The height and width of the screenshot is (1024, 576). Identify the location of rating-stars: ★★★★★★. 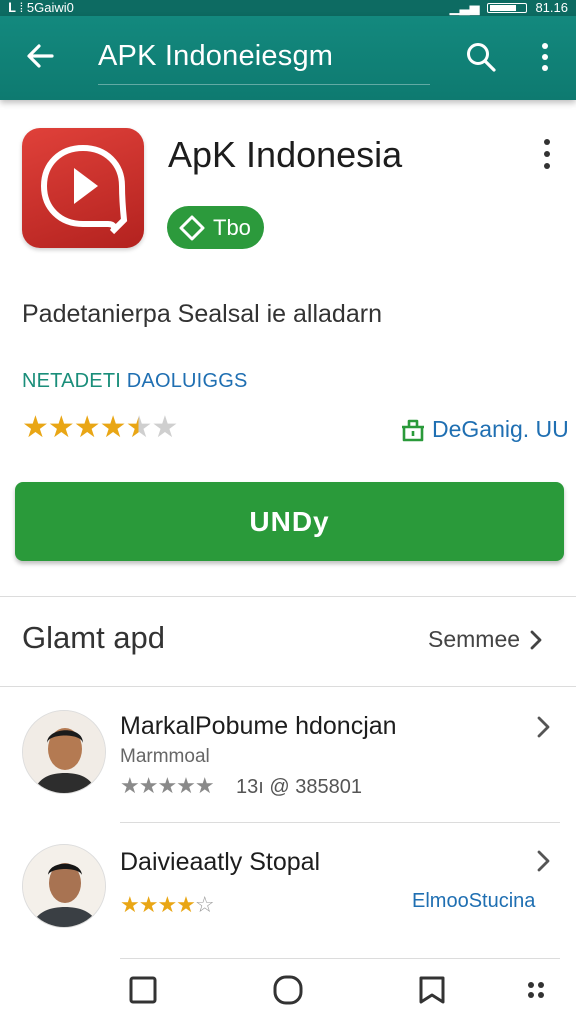
(100, 427).